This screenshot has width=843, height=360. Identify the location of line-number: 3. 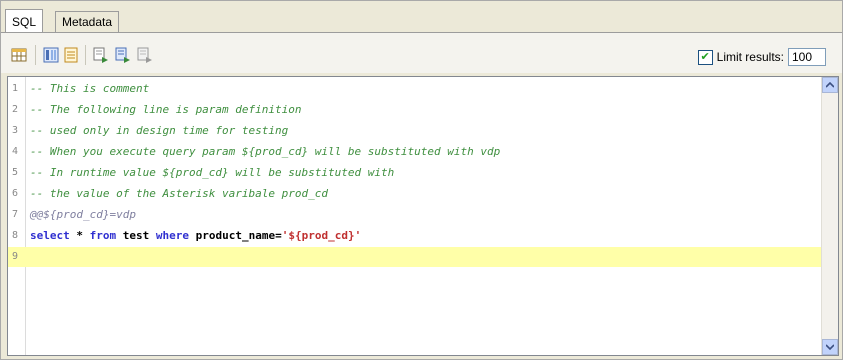
(15, 130).